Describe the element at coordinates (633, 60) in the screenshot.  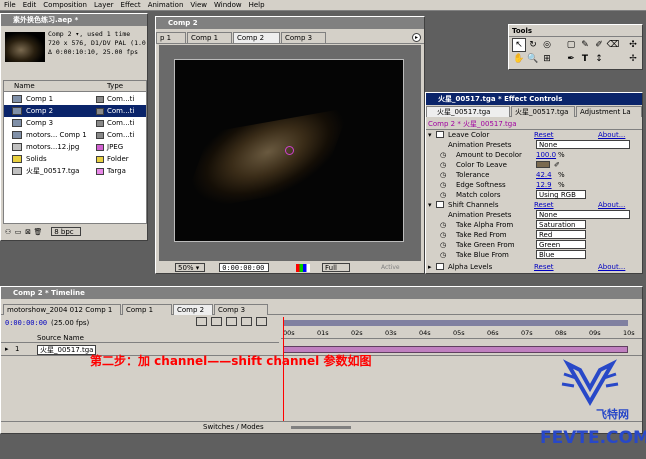
I see `local-axis-icon: ✢` at that location.